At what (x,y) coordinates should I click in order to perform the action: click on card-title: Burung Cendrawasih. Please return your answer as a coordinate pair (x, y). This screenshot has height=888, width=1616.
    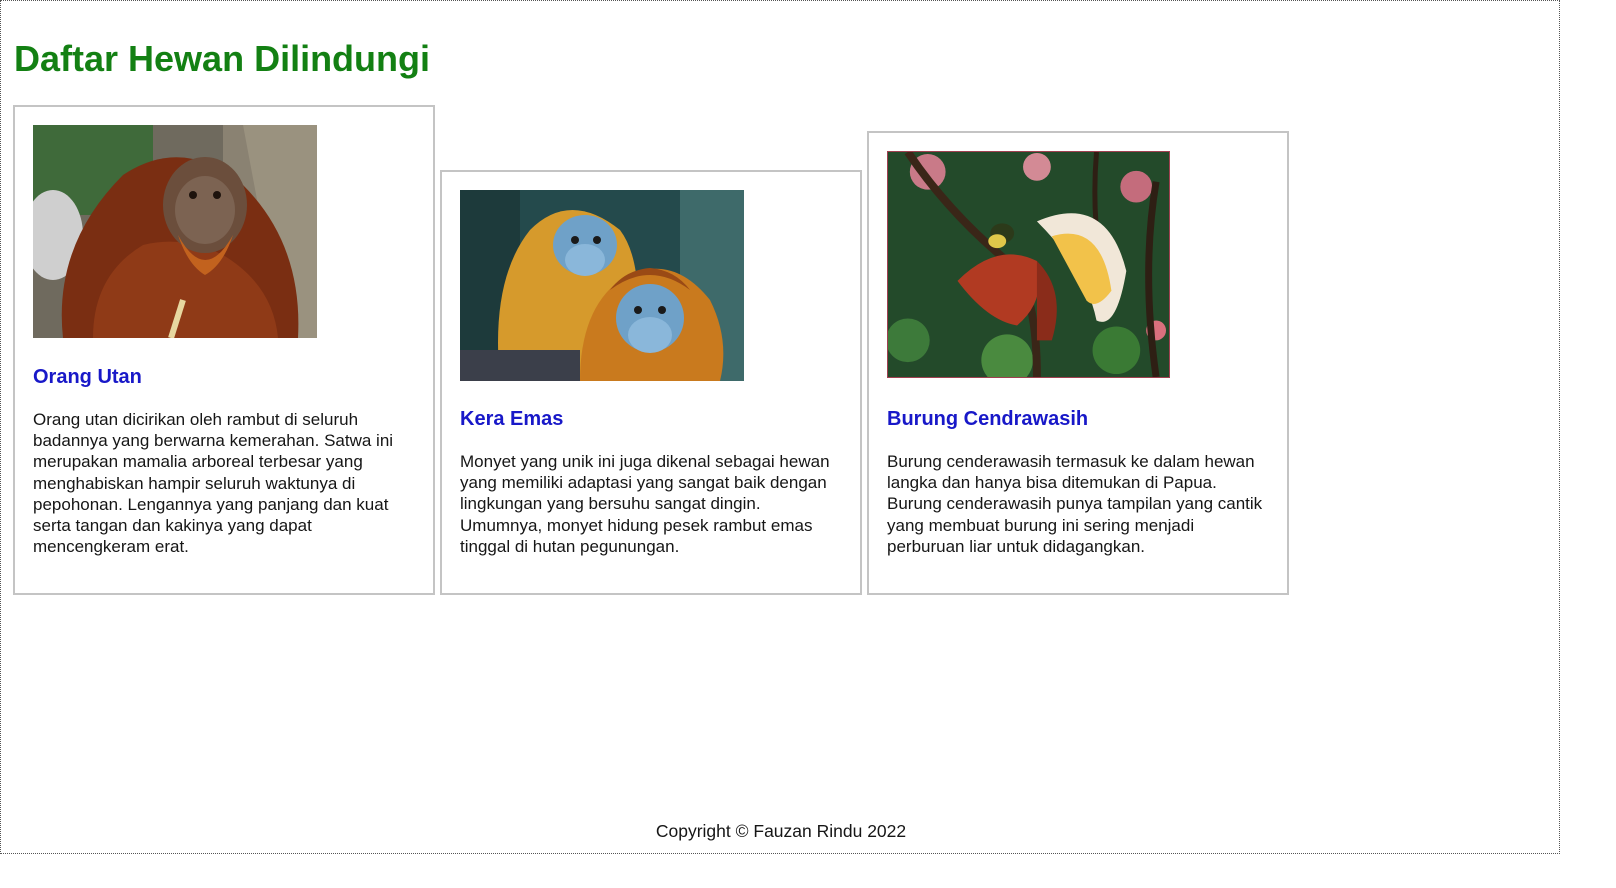
    Looking at the image, I should click on (988, 419).